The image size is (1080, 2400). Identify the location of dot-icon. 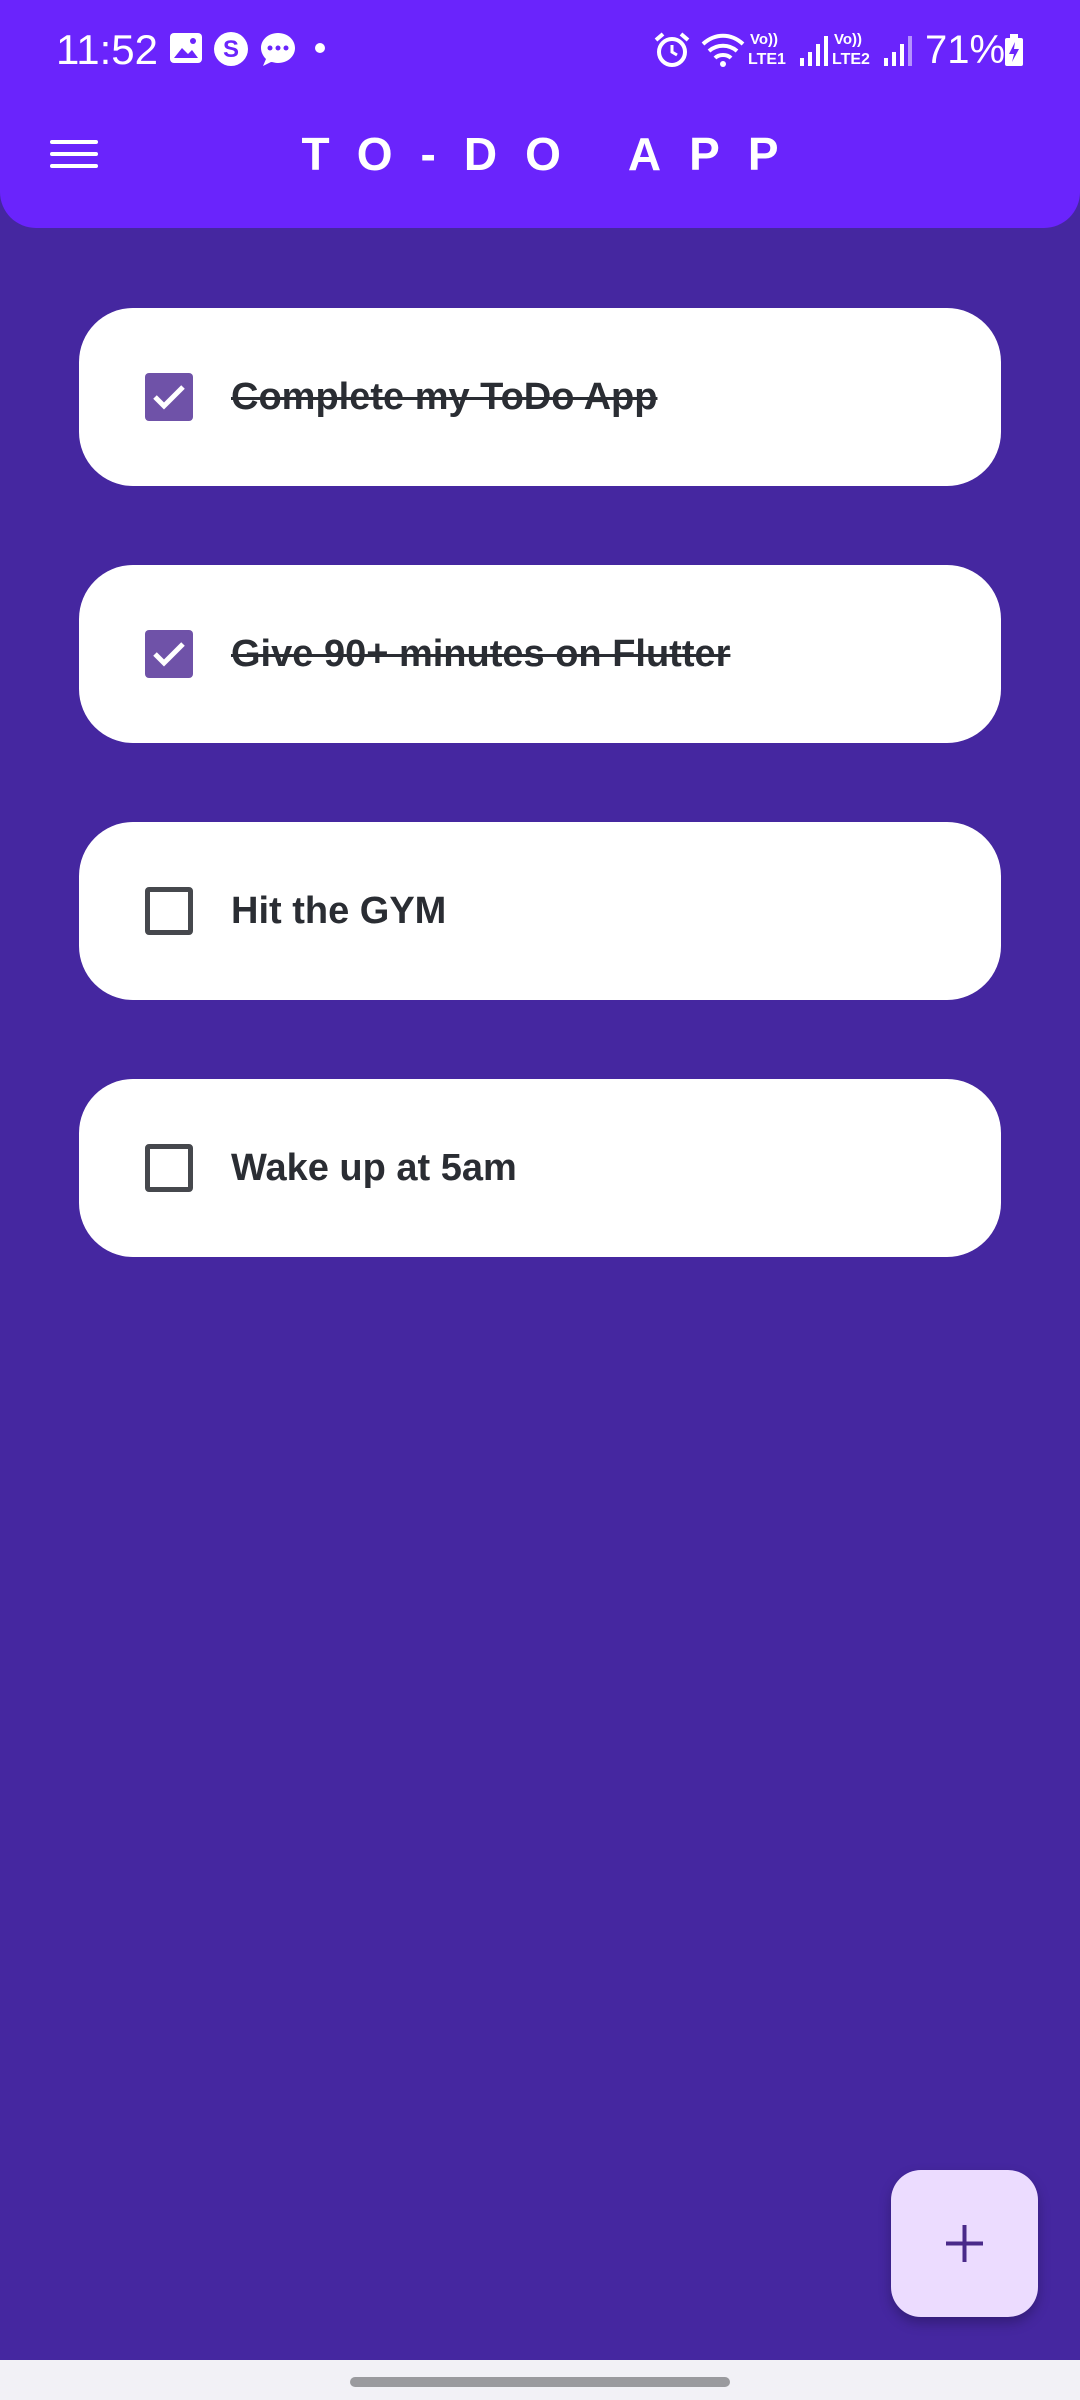
(320, 48).